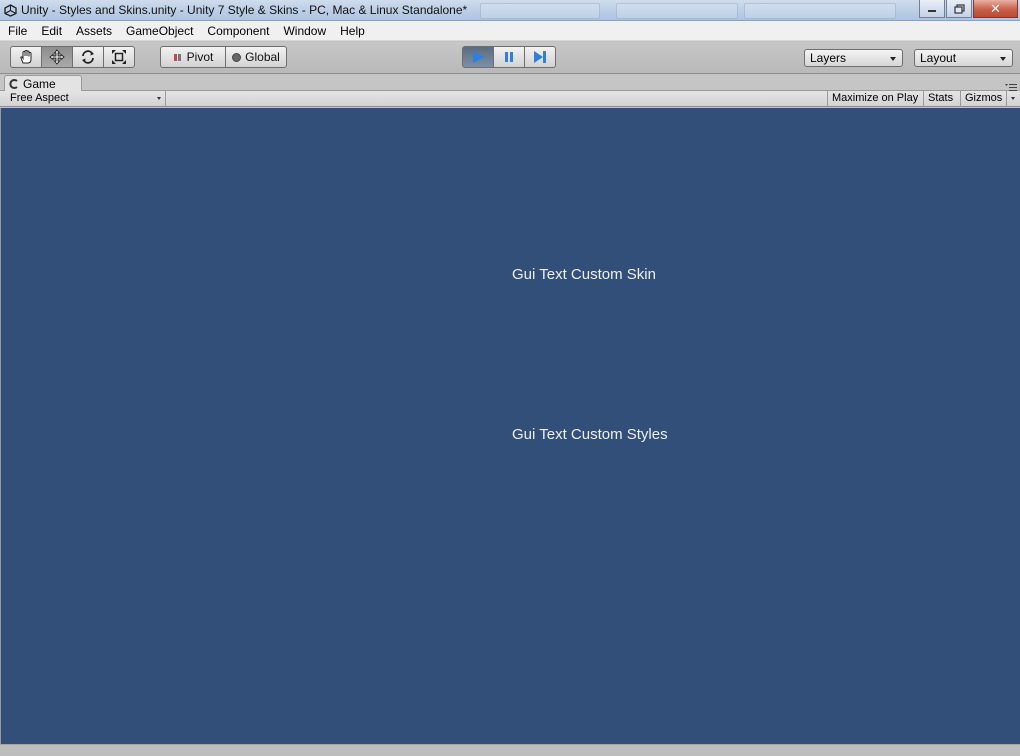  I want to click on rotate-tool-button, so click(88, 57).